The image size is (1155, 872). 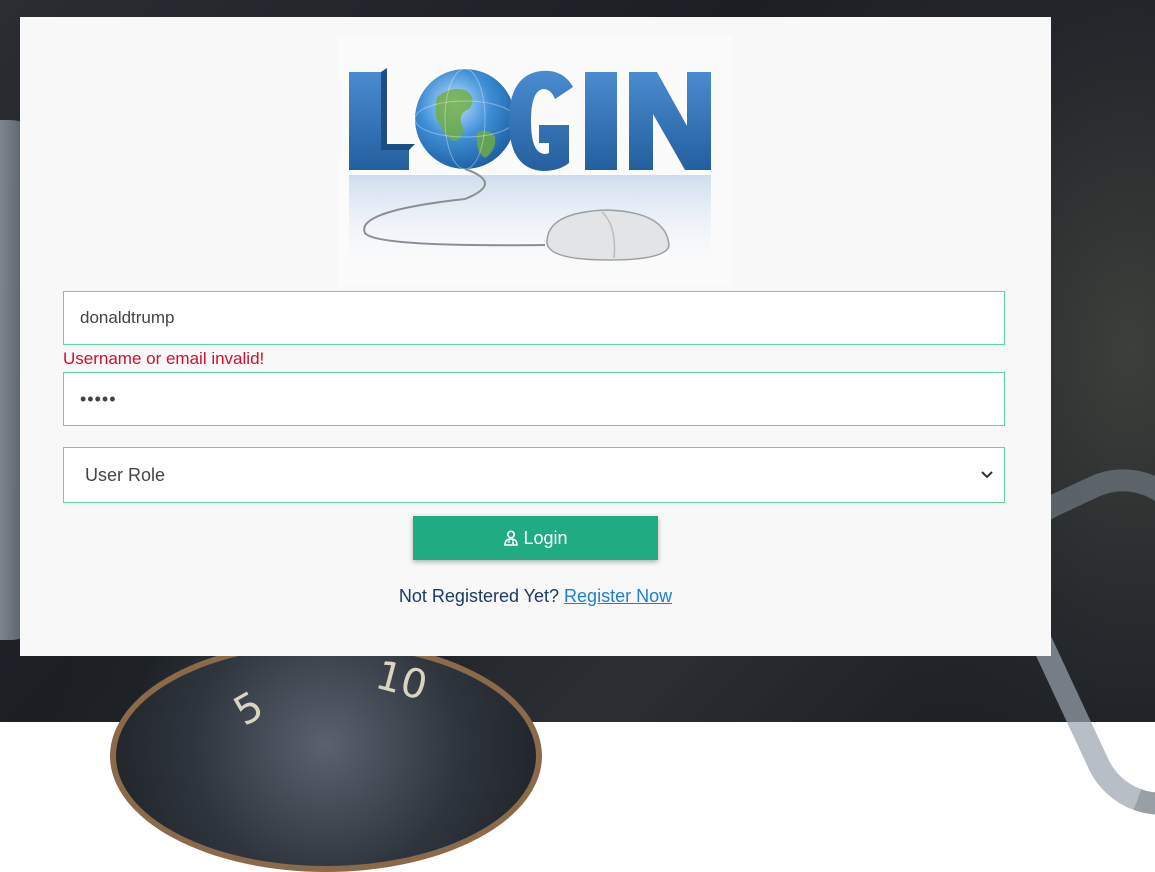 I want to click on register-prompt: Not Registered Yet? Register Now, so click(x=535, y=596).